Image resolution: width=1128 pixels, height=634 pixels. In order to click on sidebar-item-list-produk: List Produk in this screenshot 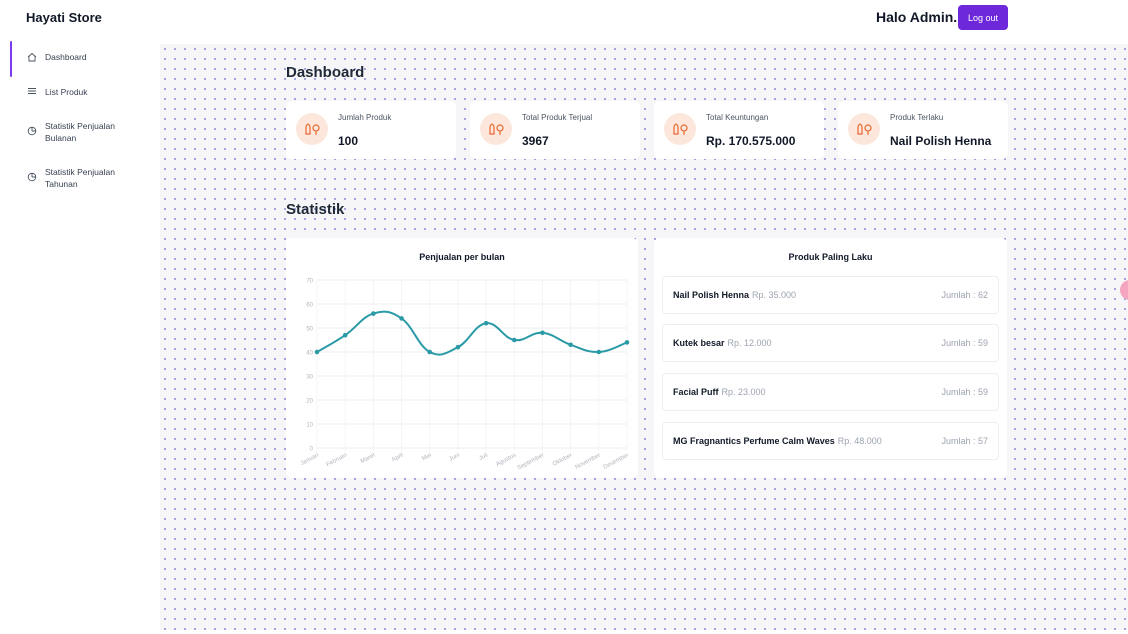, I will do `click(80, 92)`.